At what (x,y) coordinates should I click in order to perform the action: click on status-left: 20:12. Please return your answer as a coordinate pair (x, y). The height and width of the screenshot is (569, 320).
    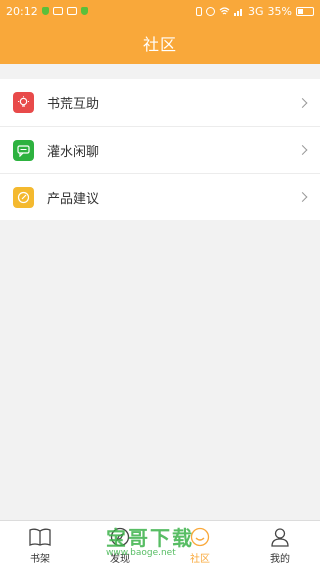
    Looking at the image, I should click on (47, 11).